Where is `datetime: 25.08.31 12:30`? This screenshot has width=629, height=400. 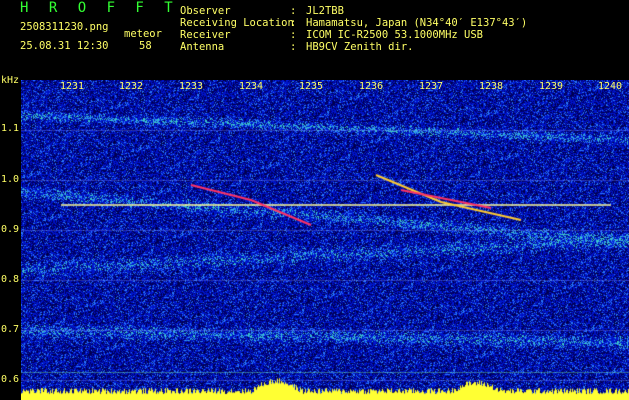 datetime: 25.08.31 12:30 is located at coordinates (64, 46).